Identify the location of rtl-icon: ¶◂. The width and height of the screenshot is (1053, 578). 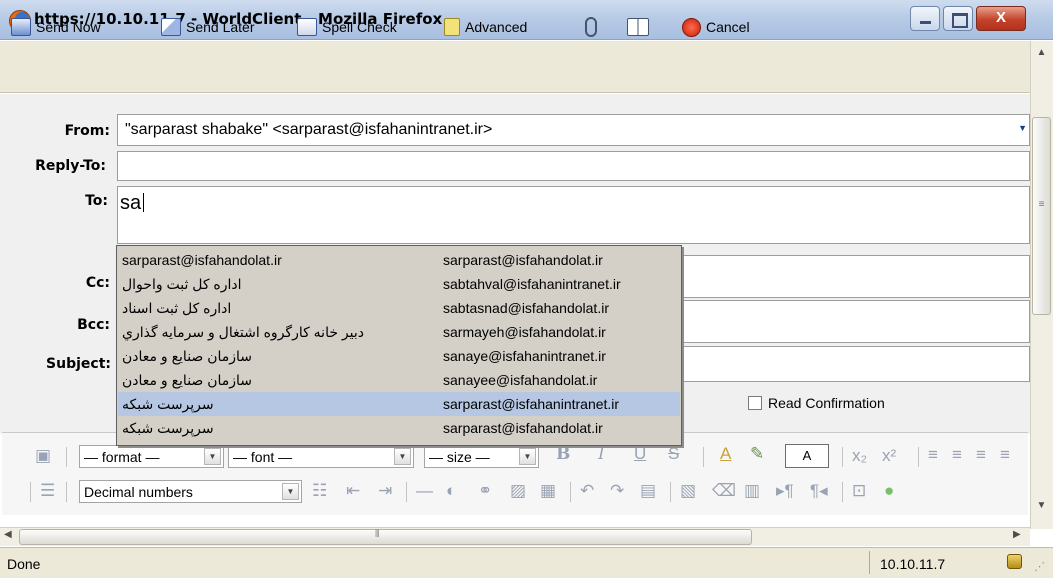
(819, 491).